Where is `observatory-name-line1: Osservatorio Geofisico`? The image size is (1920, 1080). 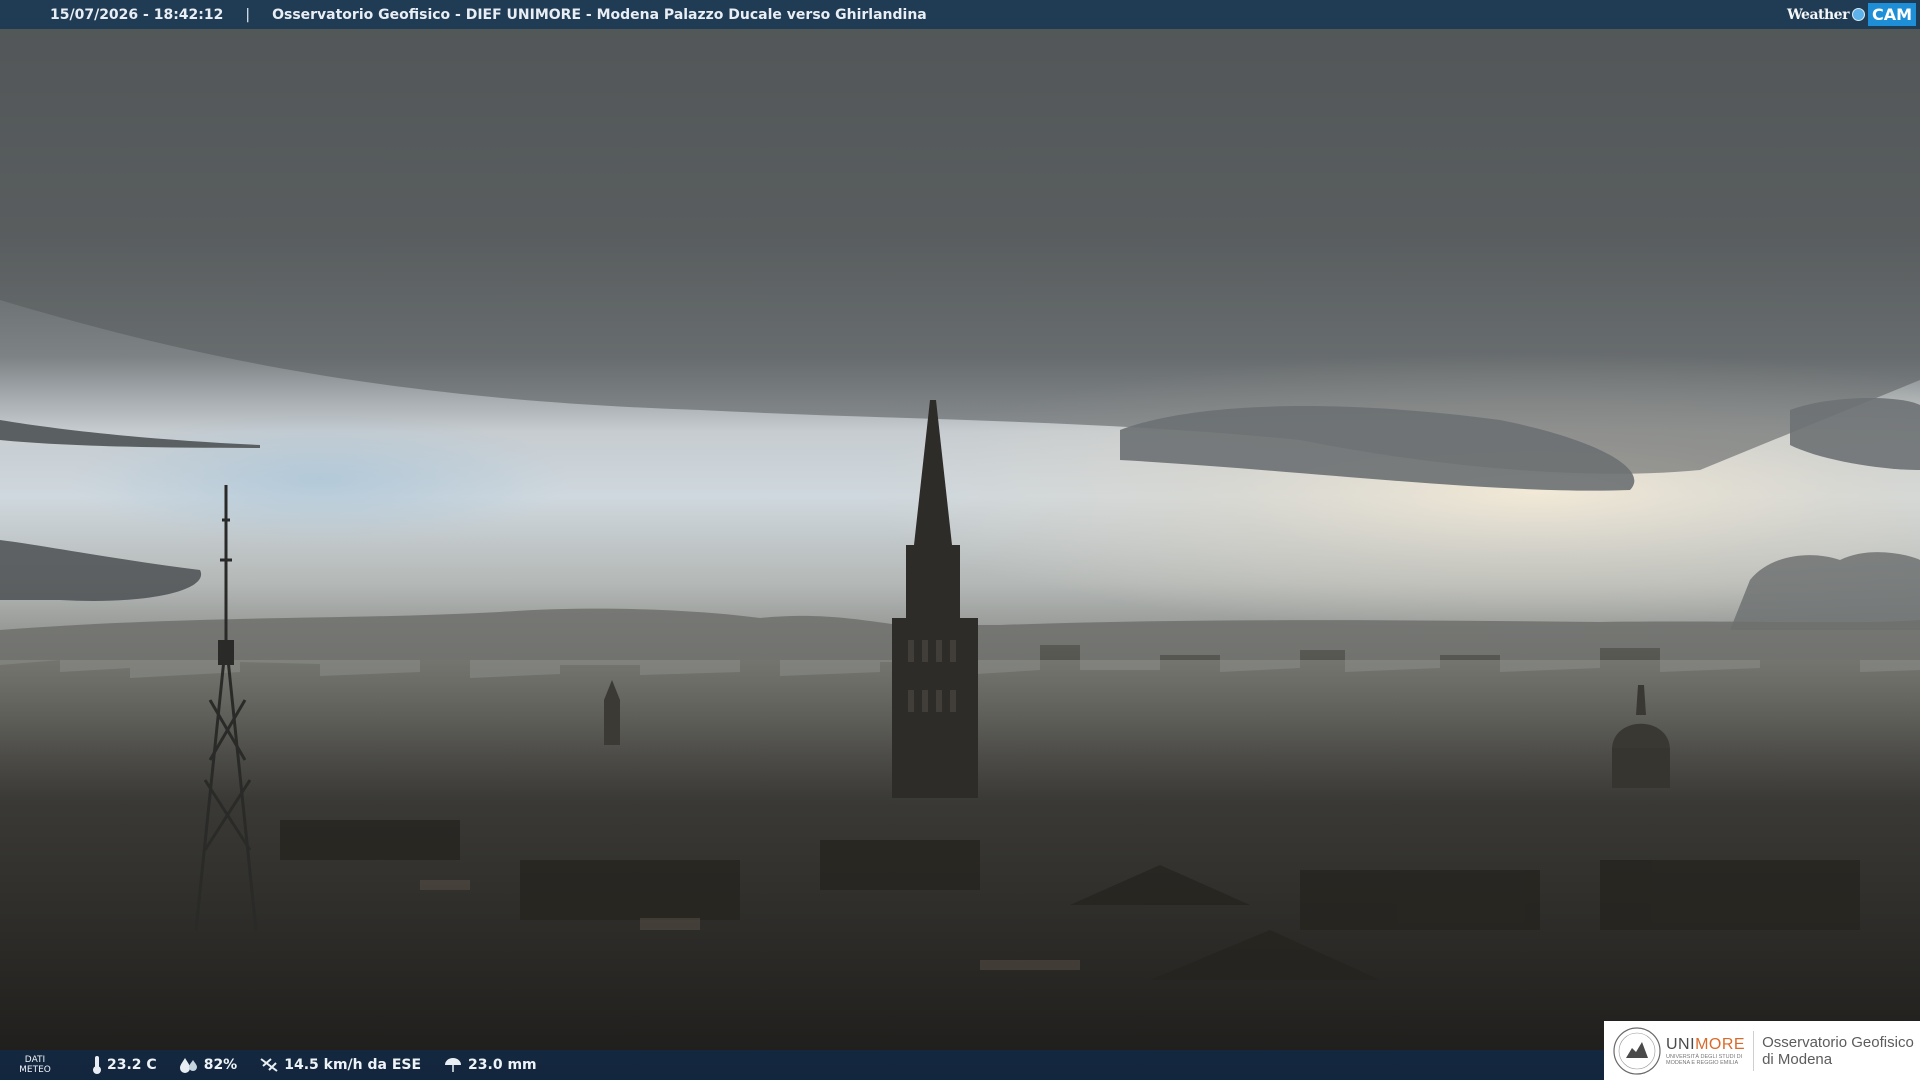 observatory-name-line1: Osservatorio Geofisico is located at coordinates (1838, 1042).